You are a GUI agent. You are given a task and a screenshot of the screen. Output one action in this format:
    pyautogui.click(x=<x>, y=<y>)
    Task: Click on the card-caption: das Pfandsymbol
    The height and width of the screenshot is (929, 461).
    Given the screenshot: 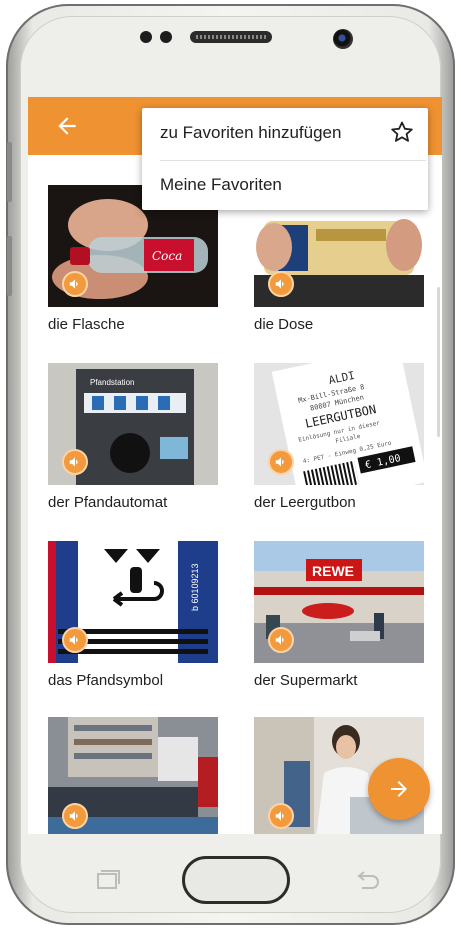 What is the action you would take?
    pyautogui.click(x=106, y=680)
    